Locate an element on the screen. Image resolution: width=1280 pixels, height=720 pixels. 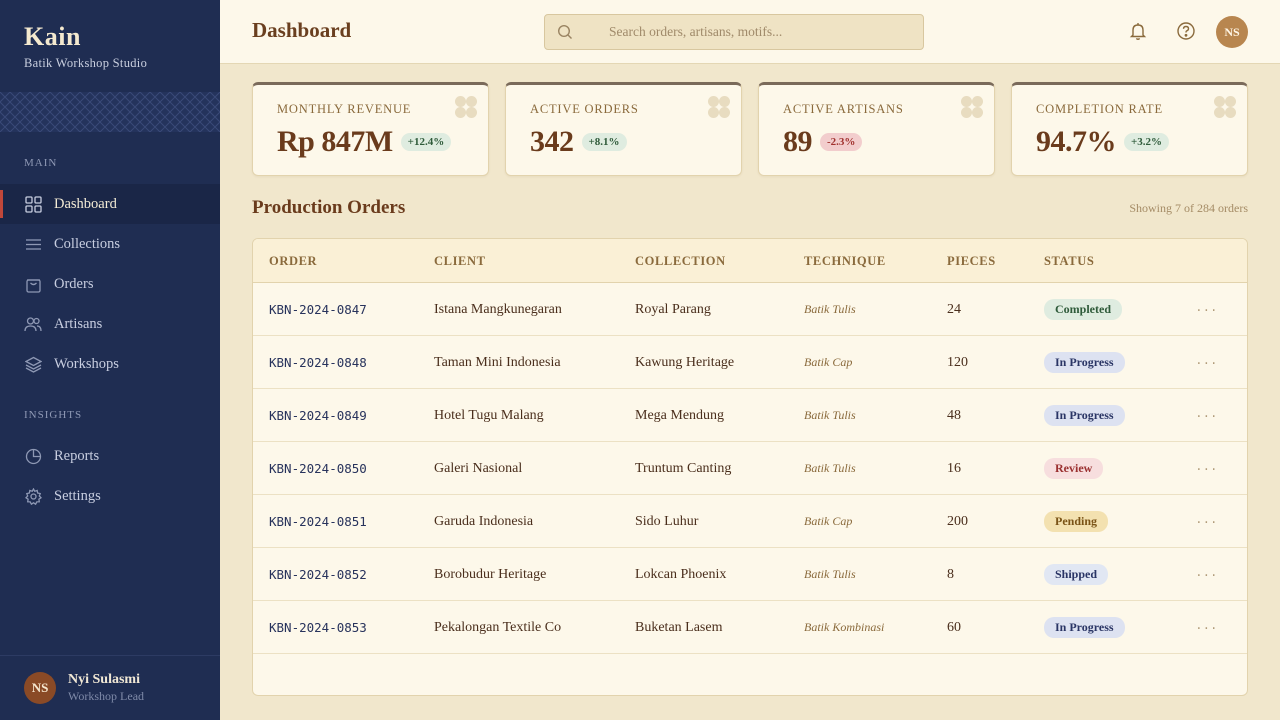
help-icon is located at coordinates (1186, 31).